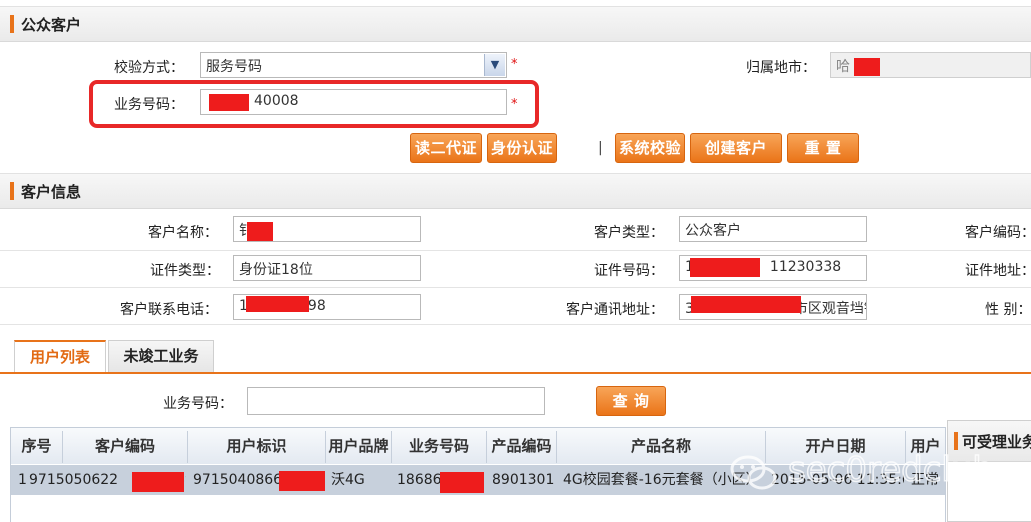 The height and width of the screenshot is (522, 1031). What do you see at coordinates (998, 233) in the screenshot?
I see `customer-code-label: 客户编码：` at bounding box center [998, 233].